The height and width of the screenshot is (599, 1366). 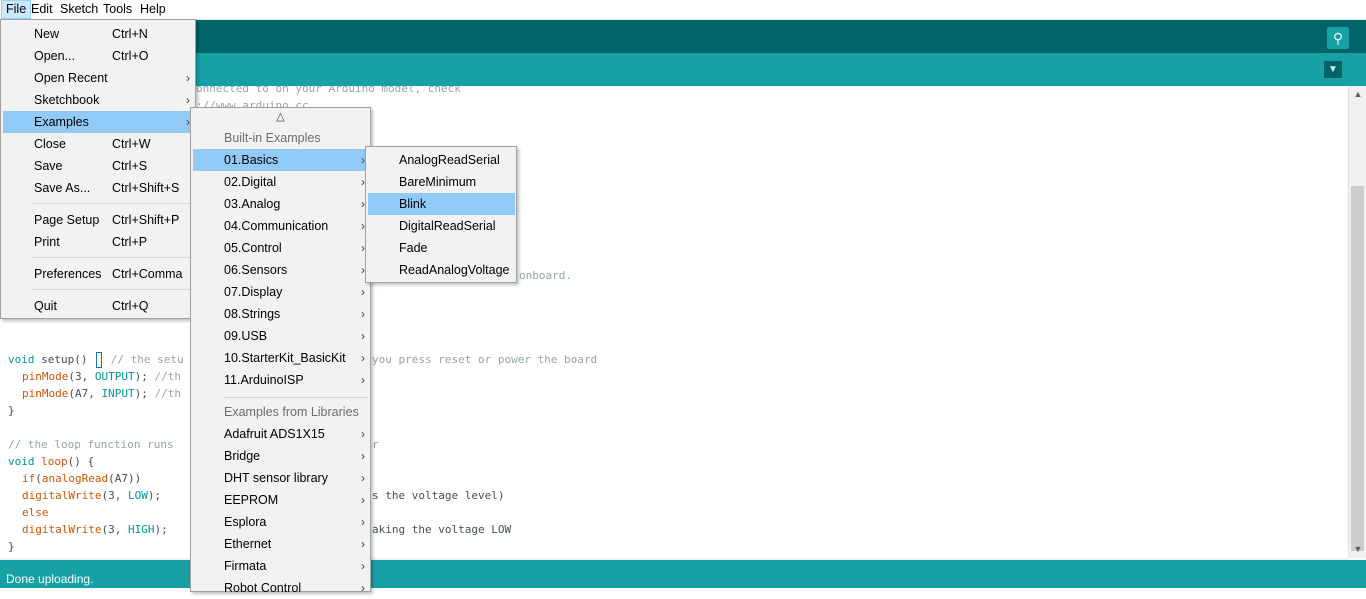 What do you see at coordinates (98, 306) in the screenshot?
I see `menu-item-quit: Quit Ctrl+Q` at bounding box center [98, 306].